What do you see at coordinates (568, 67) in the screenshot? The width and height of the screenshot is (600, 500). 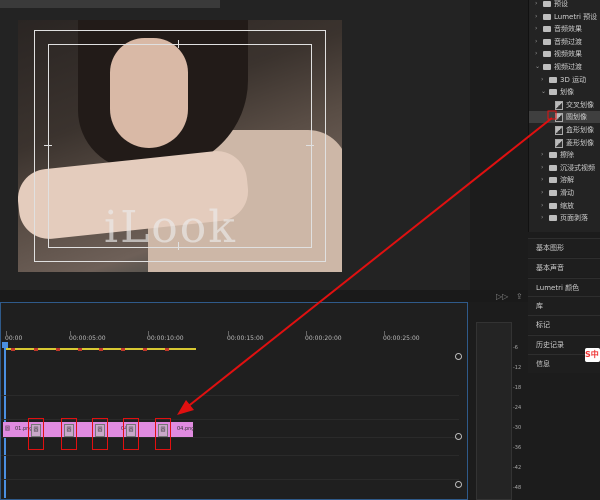 I see `effects-item-label: 视频过渡` at bounding box center [568, 67].